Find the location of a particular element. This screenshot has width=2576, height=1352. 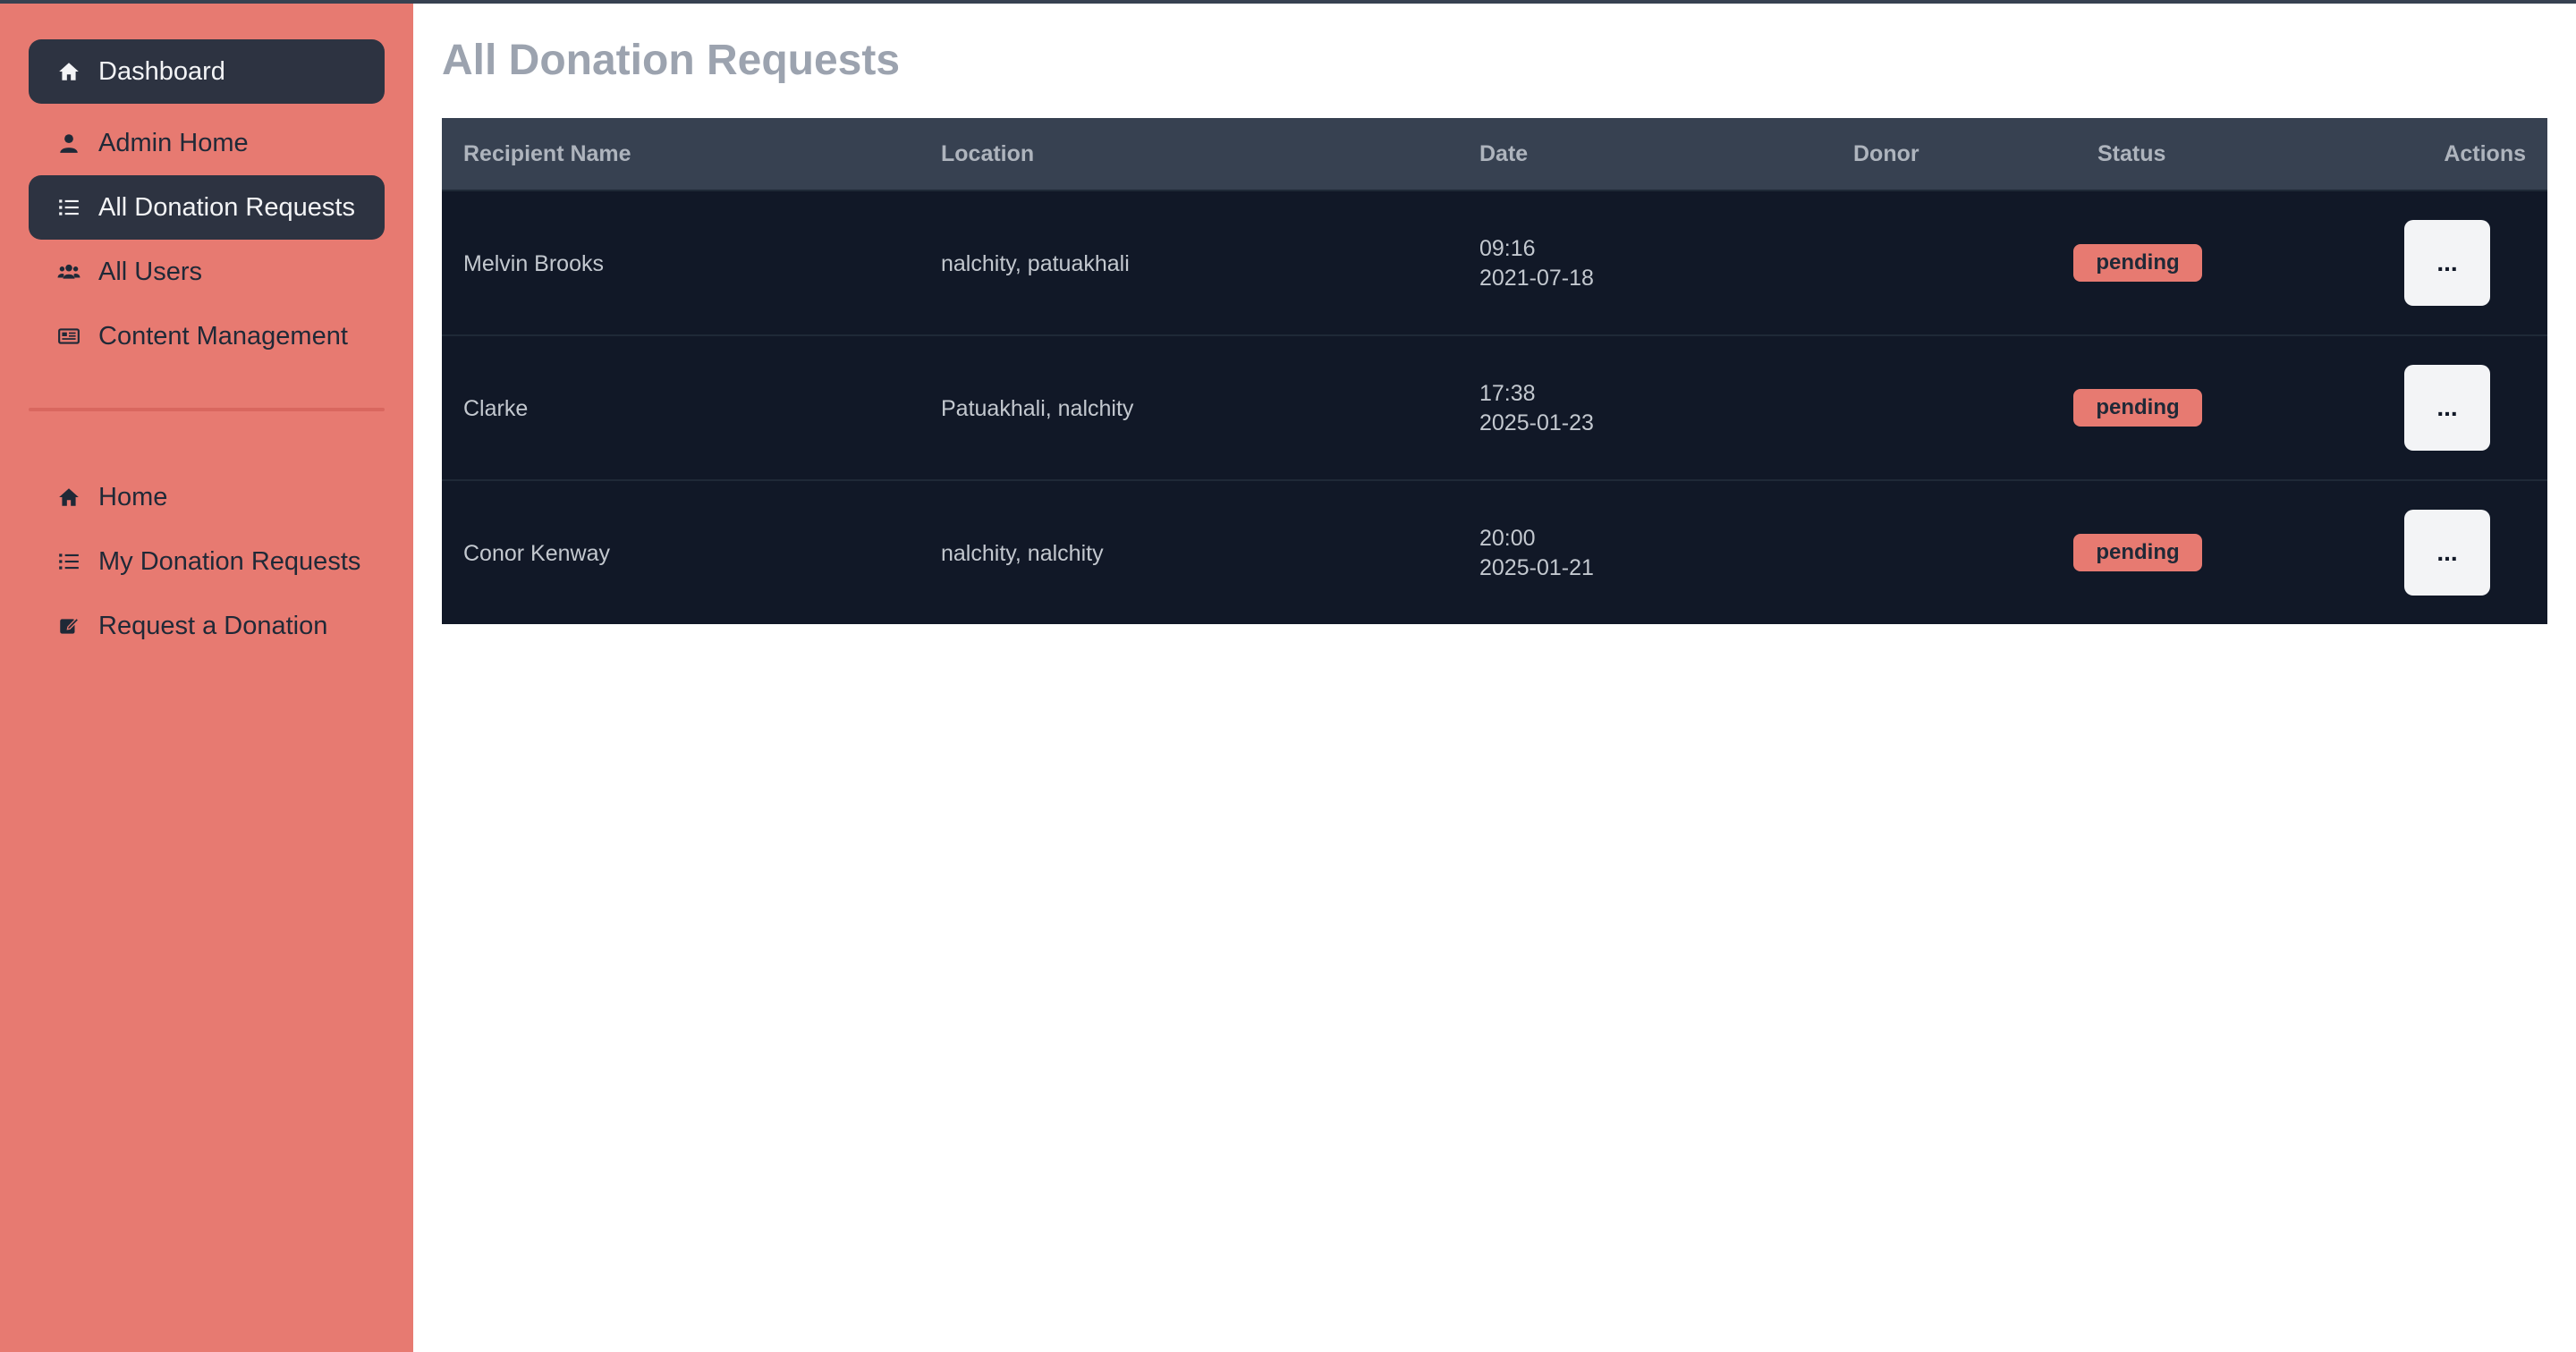

user-icon is located at coordinates (68, 143).